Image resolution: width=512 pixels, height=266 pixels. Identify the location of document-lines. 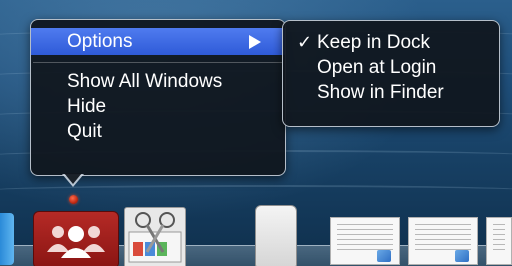
(499, 239).